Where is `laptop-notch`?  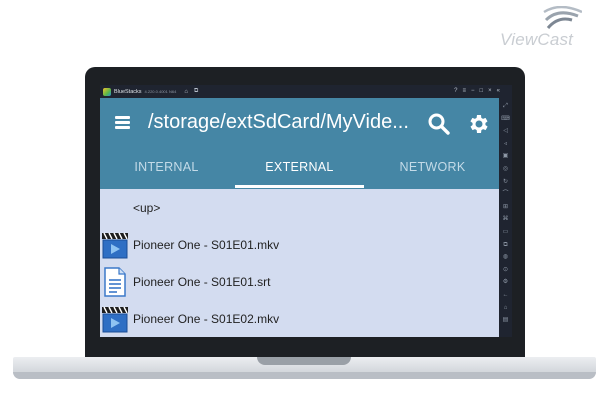 laptop-notch is located at coordinates (304, 361).